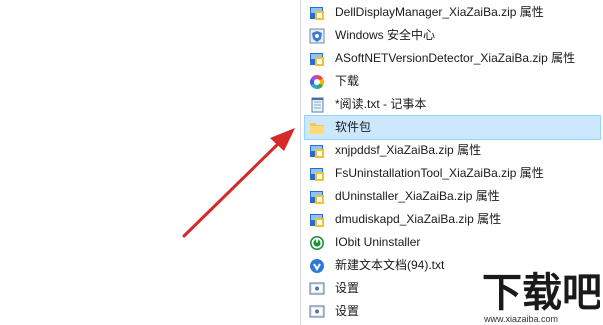 Image resolution: width=603 pixels, height=325 pixels. I want to click on menu-item-label: IObit Uninstaller, so click(378, 242).